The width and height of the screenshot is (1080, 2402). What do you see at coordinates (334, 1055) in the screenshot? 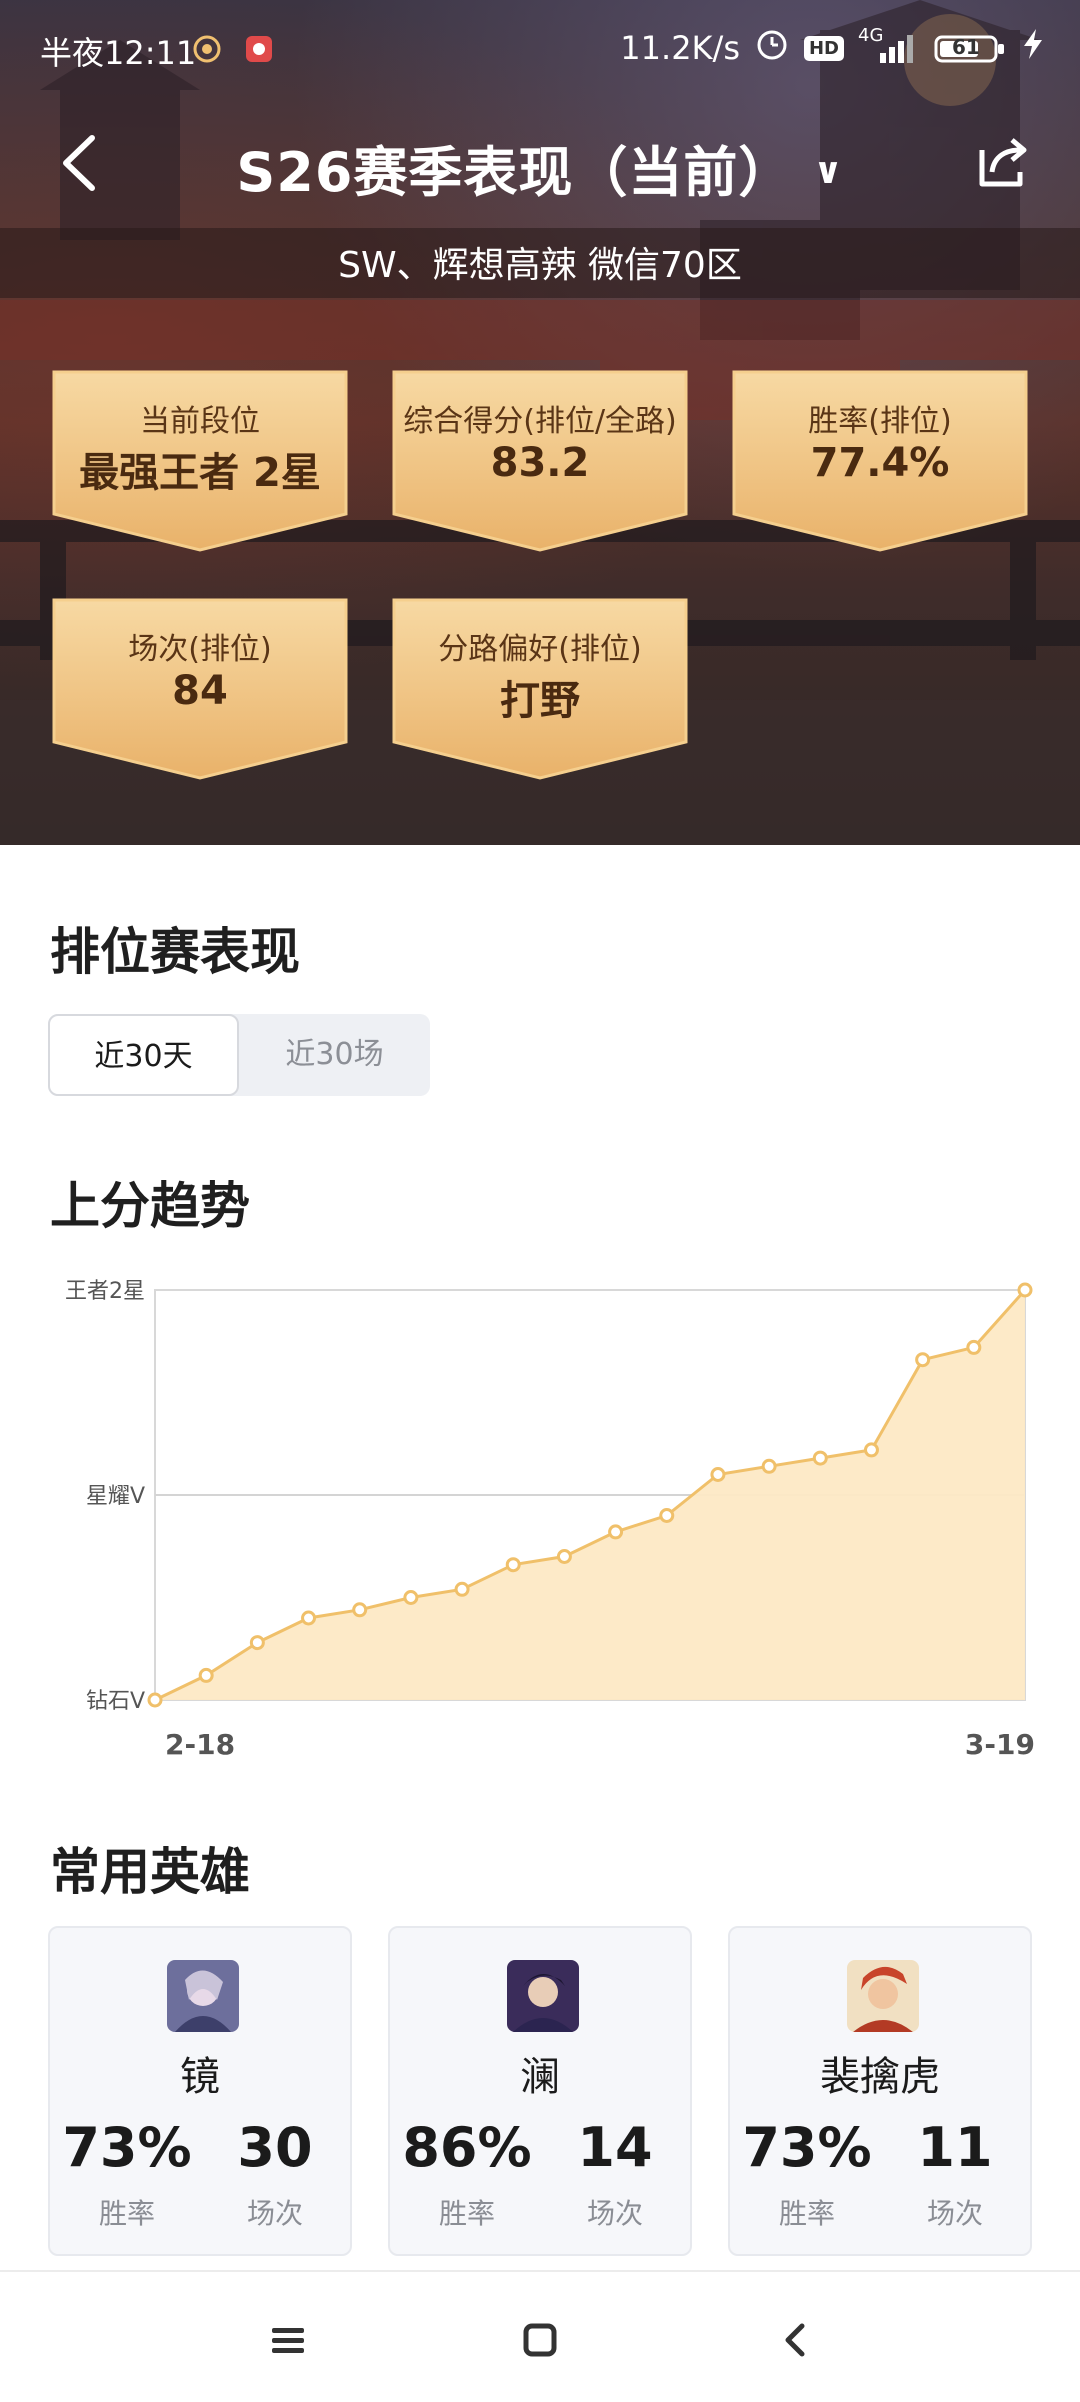
I see `tab-last-30-games: 近30场` at bounding box center [334, 1055].